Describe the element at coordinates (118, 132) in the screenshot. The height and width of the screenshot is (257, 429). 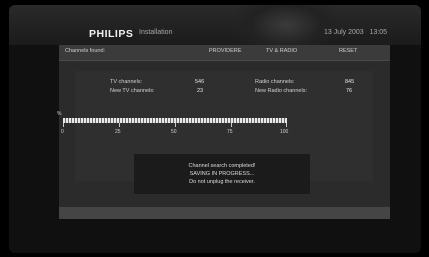
I see `tick-label-25: 25` at that location.